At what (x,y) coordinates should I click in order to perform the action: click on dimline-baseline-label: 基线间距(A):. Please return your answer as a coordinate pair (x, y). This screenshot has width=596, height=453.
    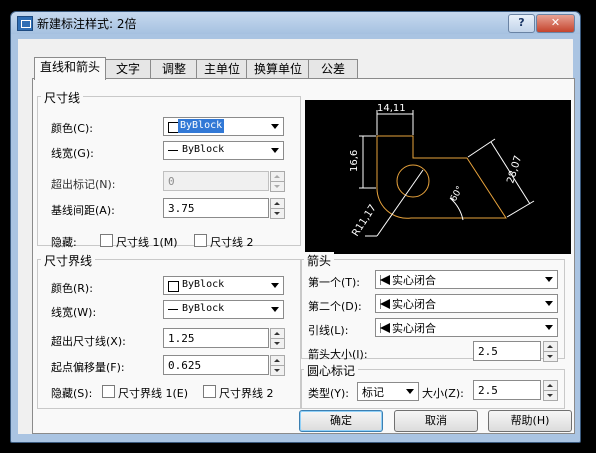
    Looking at the image, I should click on (83, 210).